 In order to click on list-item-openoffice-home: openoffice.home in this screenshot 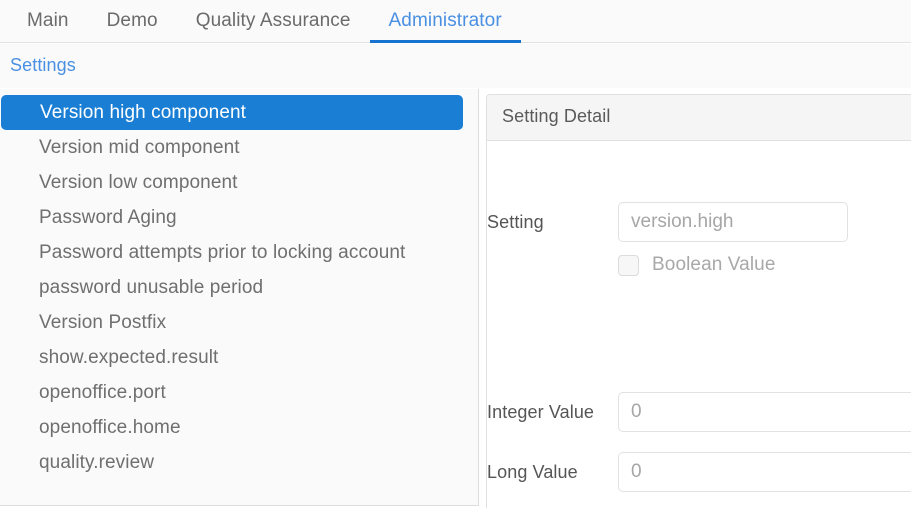, I will do `click(239, 427)`.